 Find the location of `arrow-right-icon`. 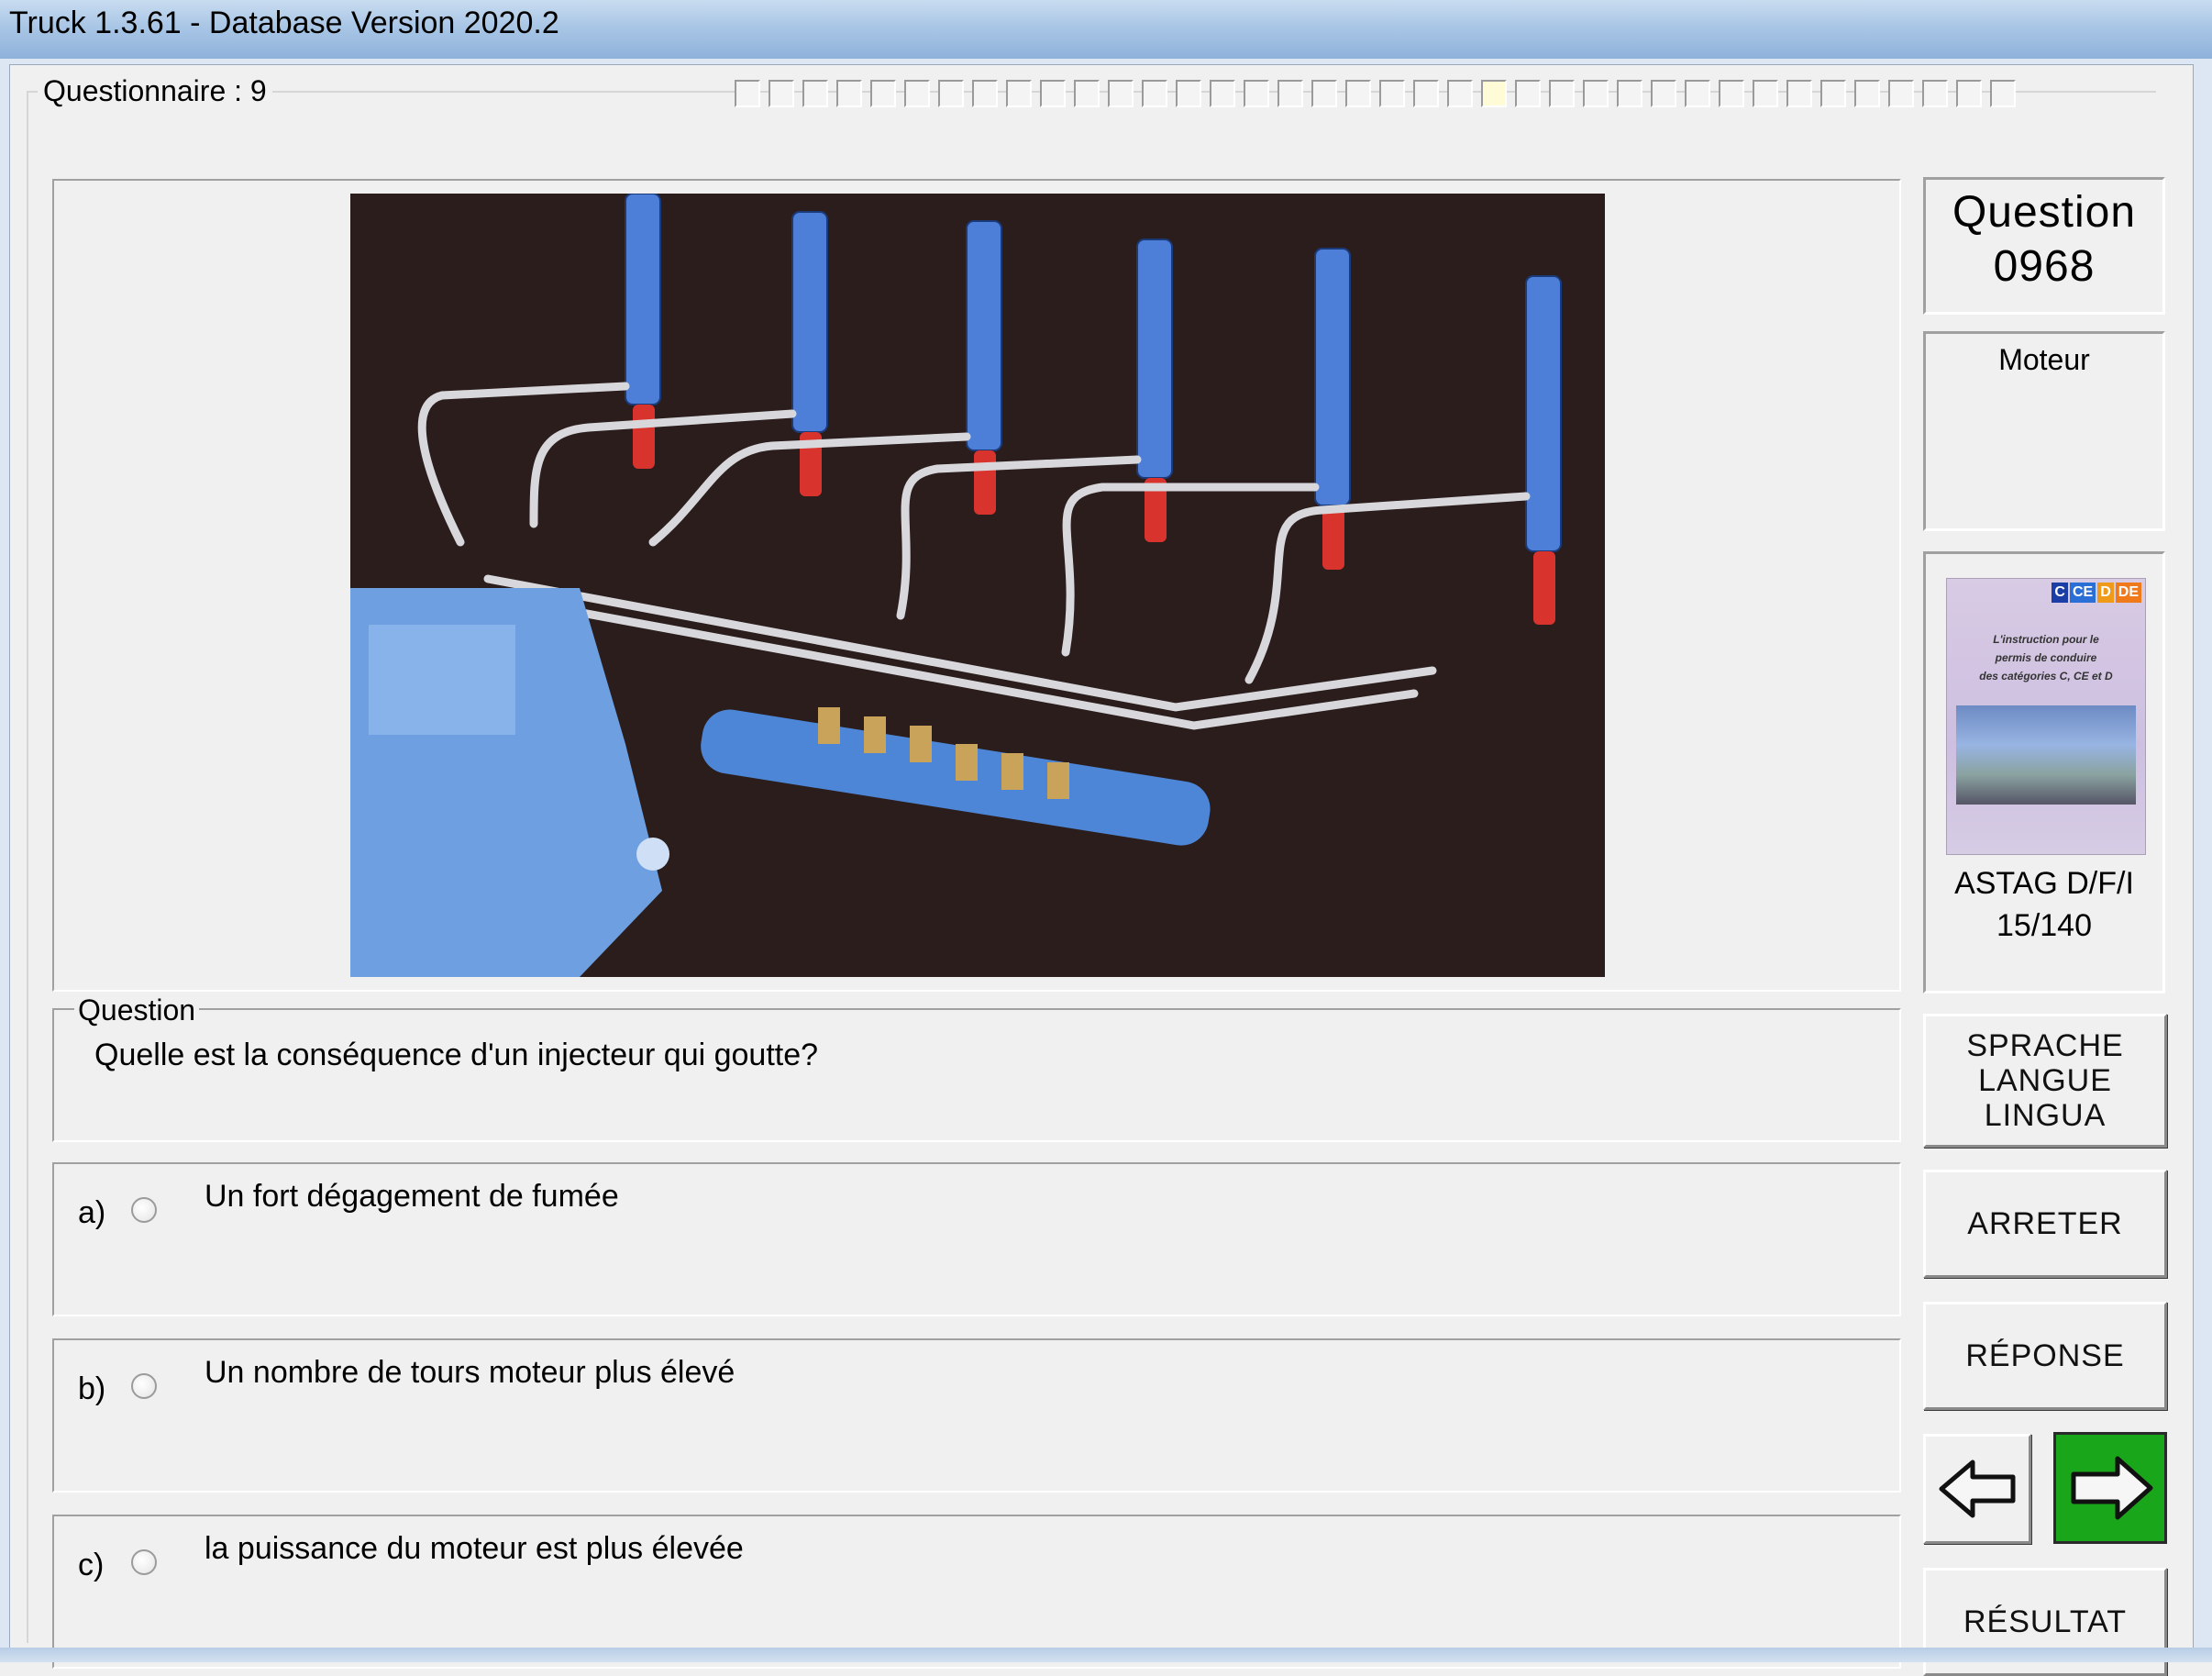

arrow-right-icon is located at coordinates (2112, 1488).